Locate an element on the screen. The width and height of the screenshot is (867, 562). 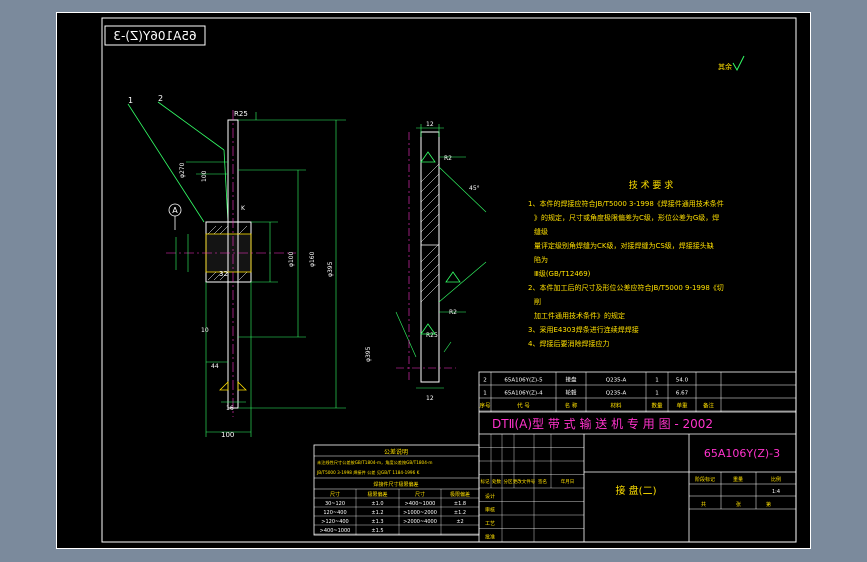
dim-r2-top: R2 is located at coordinates (448, 158).